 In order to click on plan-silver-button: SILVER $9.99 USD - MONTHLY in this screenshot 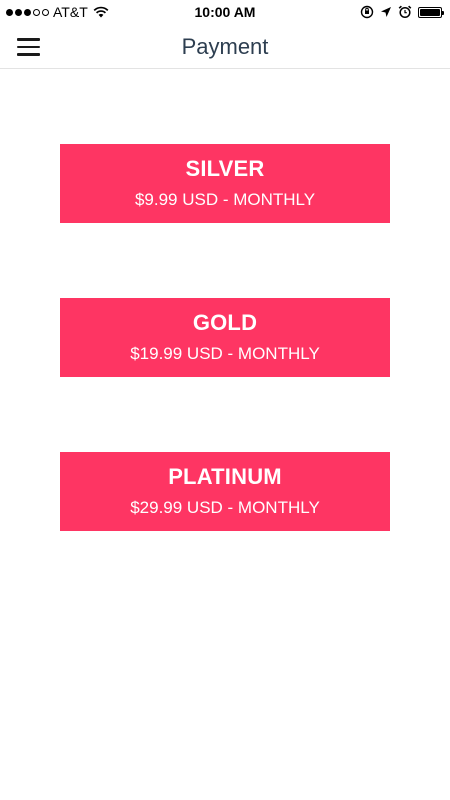, I will do `click(225, 183)`.